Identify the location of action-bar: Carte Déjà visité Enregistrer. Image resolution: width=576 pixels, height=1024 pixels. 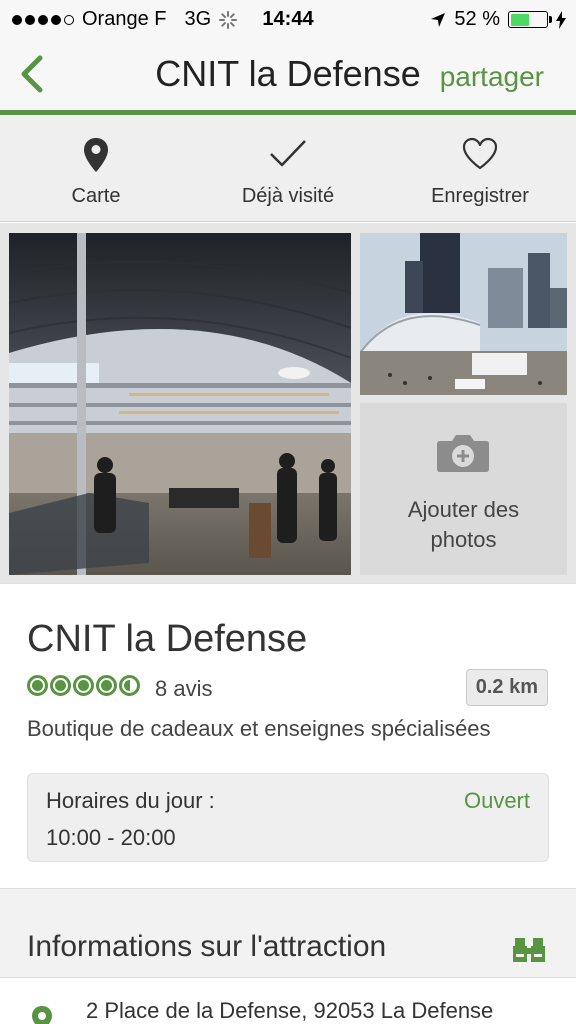
(288, 168).